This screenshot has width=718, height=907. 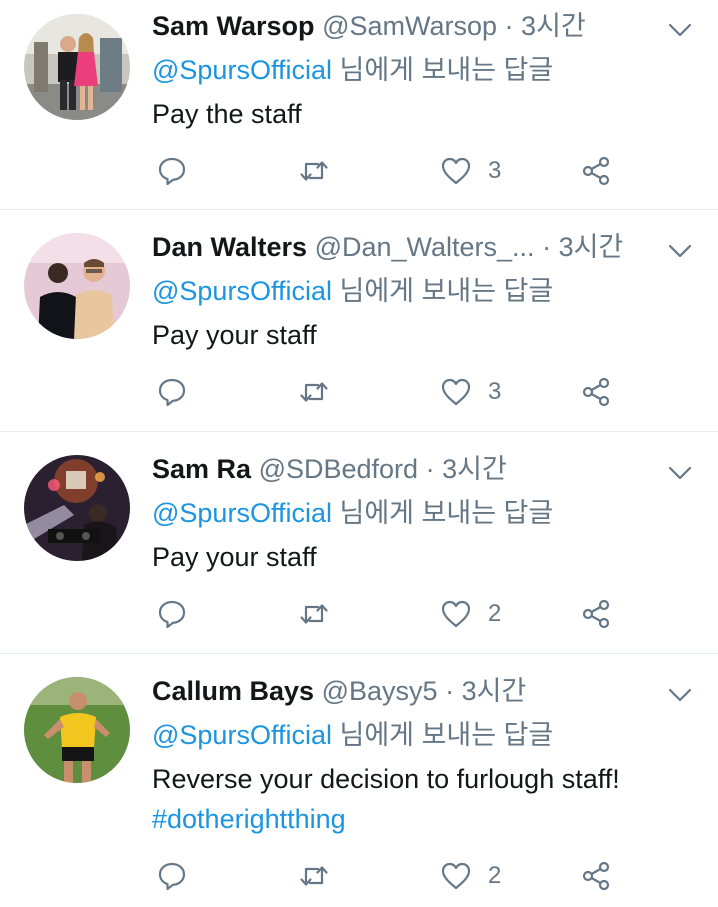 What do you see at coordinates (422, 819) in the screenshot?
I see `hashtag-link: #dotherightthing` at bounding box center [422, 819].